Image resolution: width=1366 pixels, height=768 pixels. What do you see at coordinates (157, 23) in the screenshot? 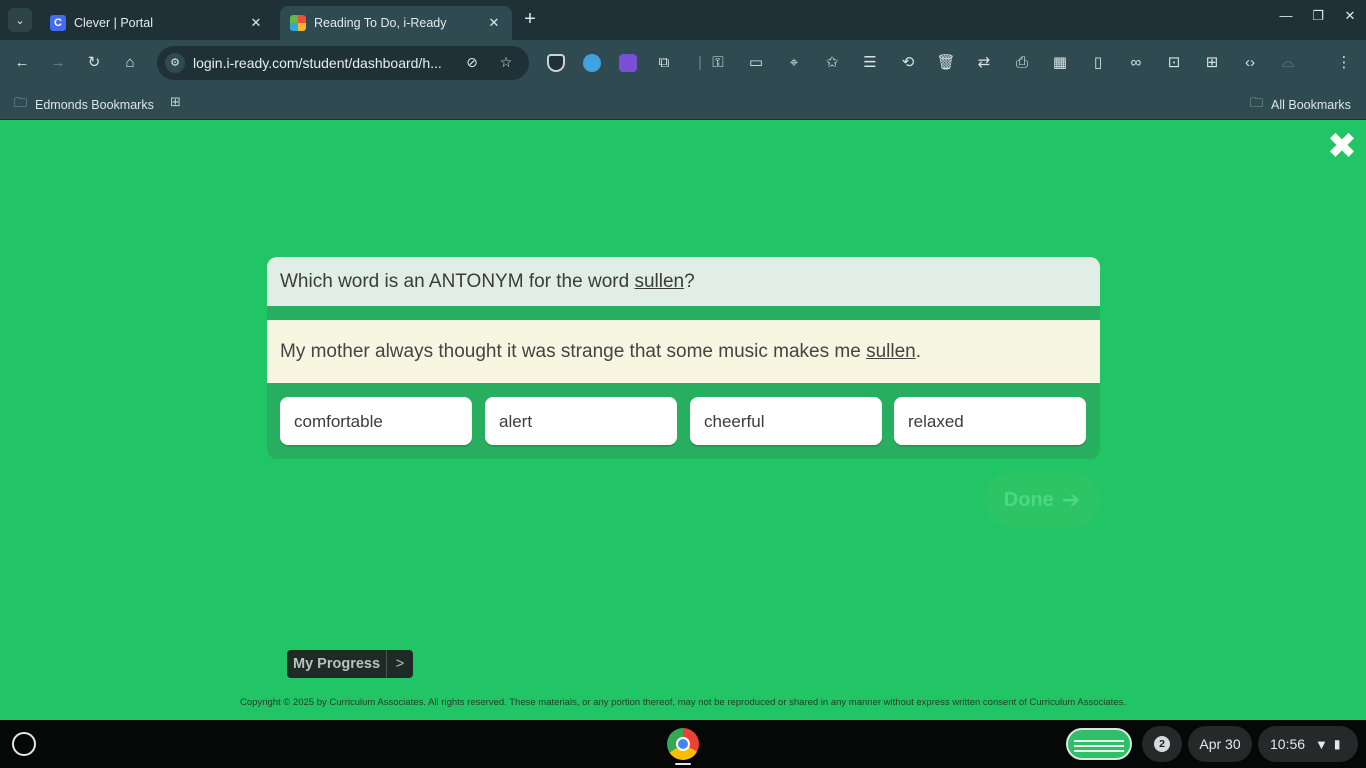
I see `tab-clever-portal: C Clever | Portal ✕` at bounding box center [157, 23].